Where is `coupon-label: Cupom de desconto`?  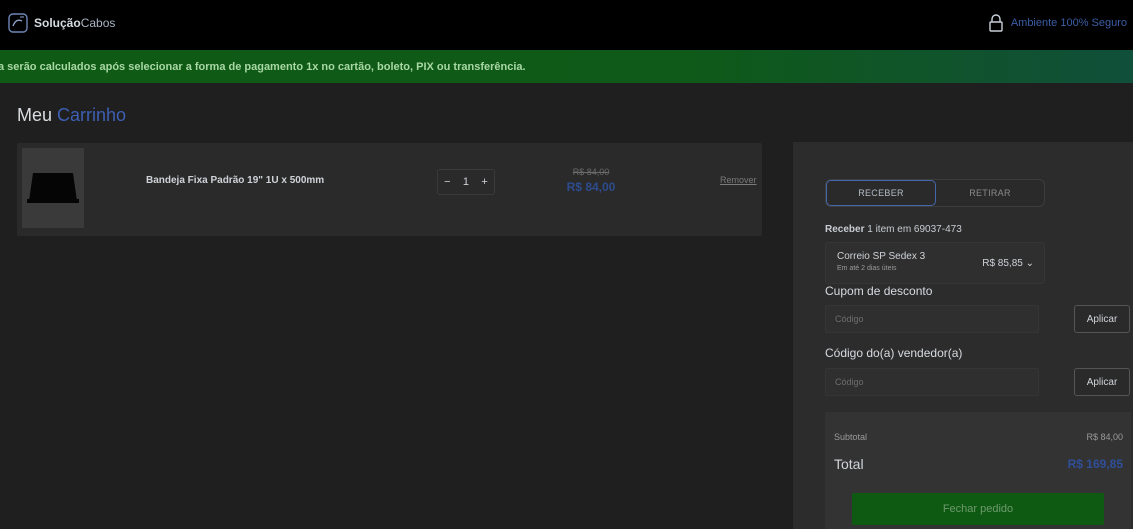
coupon-label: Cupom de desconto is located at coordinates (879, 291).